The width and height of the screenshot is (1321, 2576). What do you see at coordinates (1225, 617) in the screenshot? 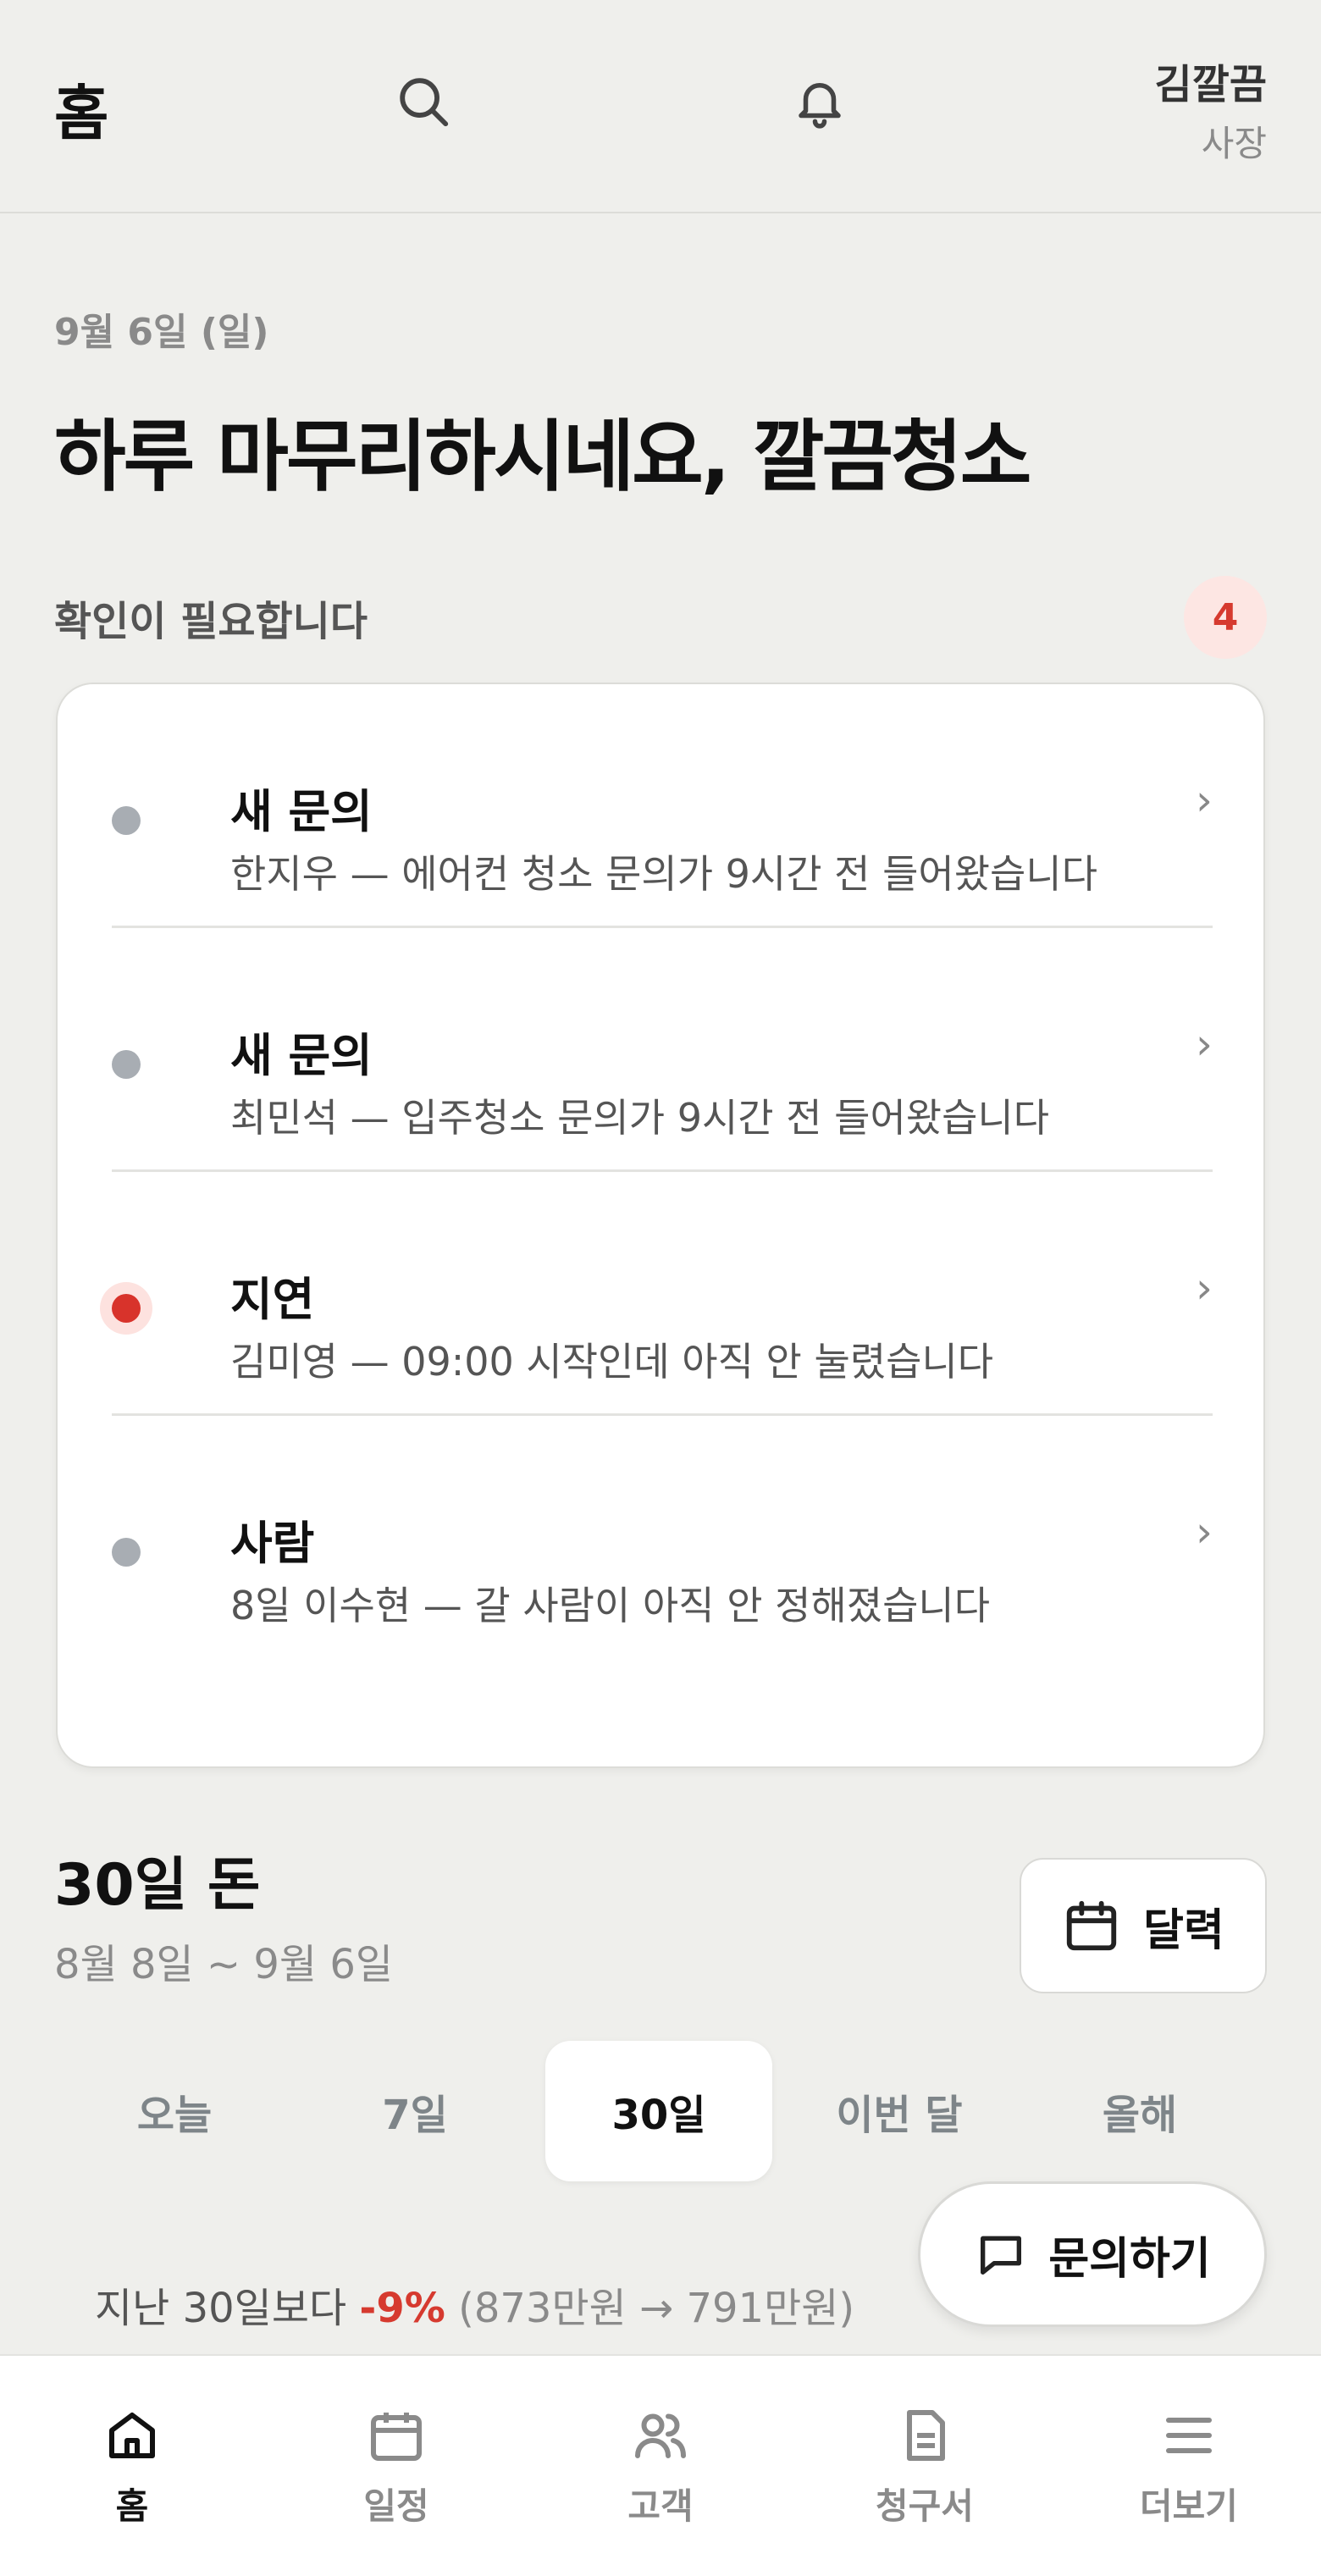
I see `attention-count-badge: 4` at bounding box center [1225, 617].